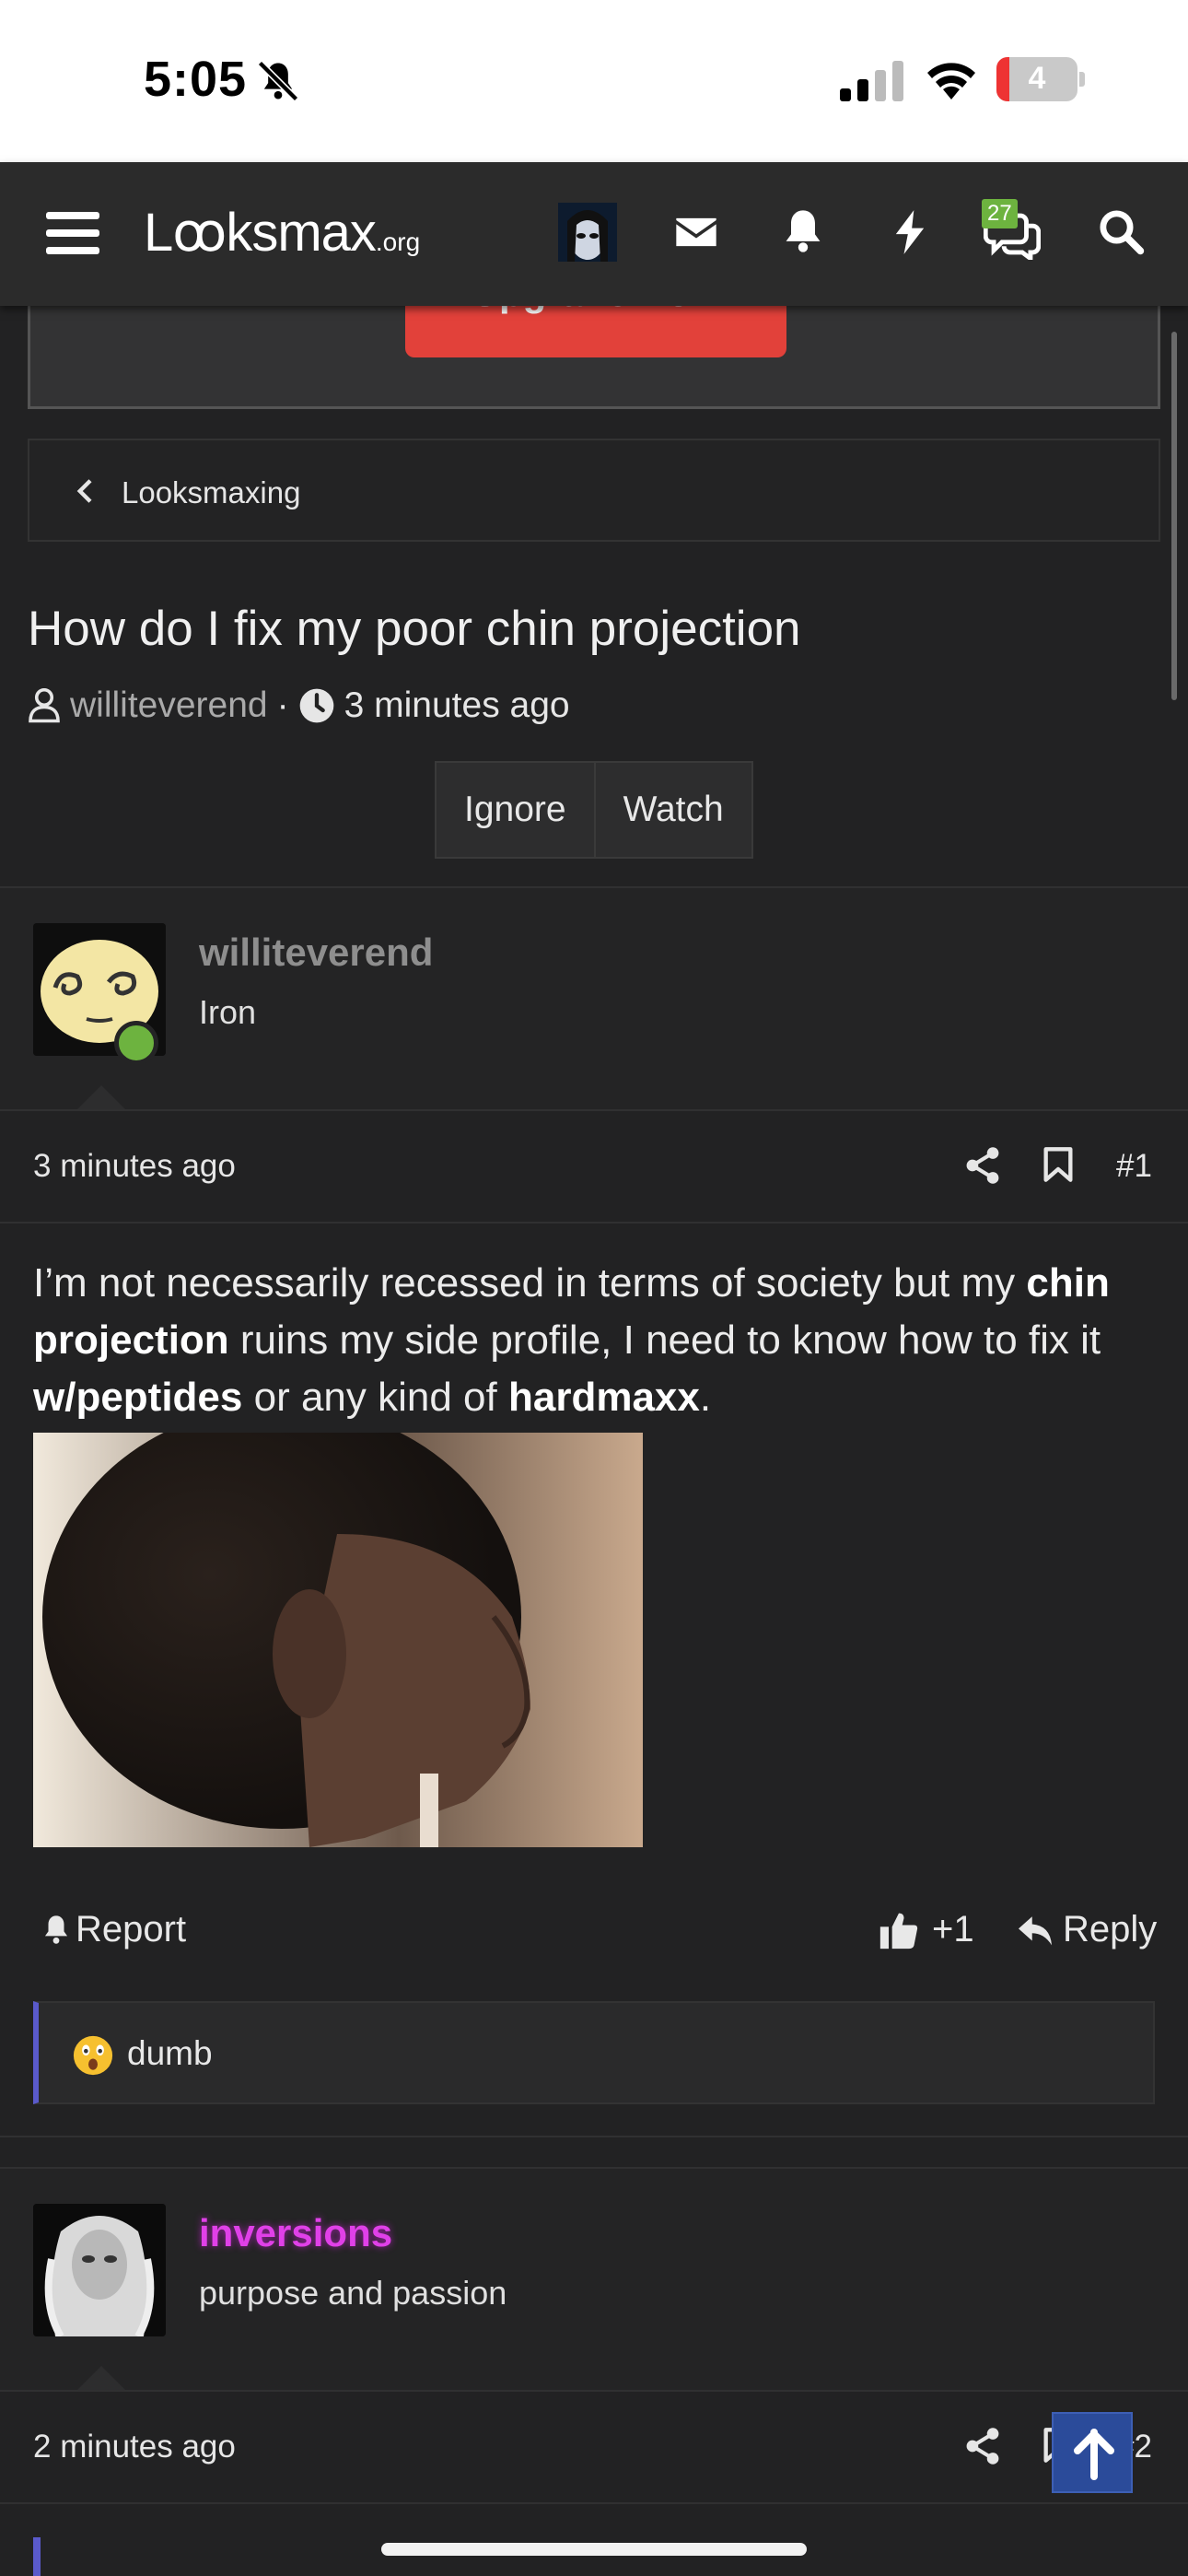 Image resolution: width=1188 pixels, height=2576 pixels. What do you see at coordinates (1110, 1929) in the screenshot?
I see `reply-label: Reply` at bounding box center [1110, 1929].